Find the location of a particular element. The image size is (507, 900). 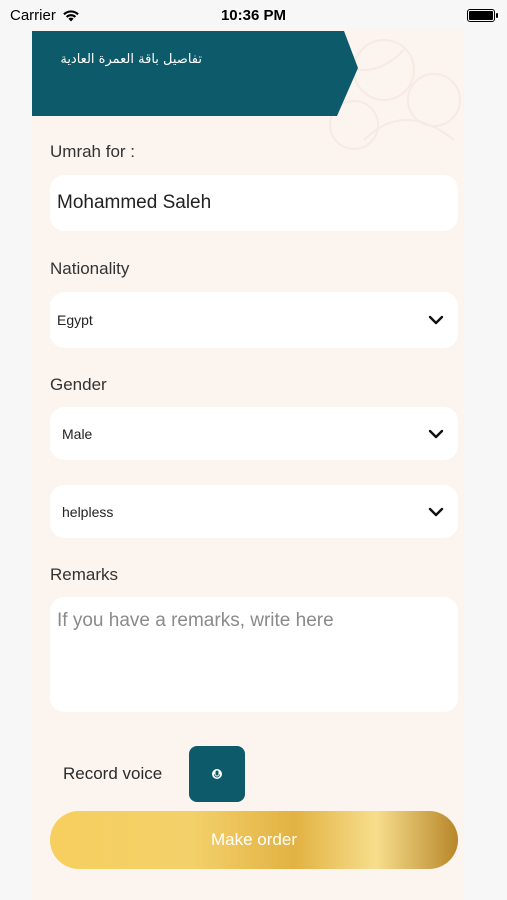

header-banner is located at coordinates (195, 73).